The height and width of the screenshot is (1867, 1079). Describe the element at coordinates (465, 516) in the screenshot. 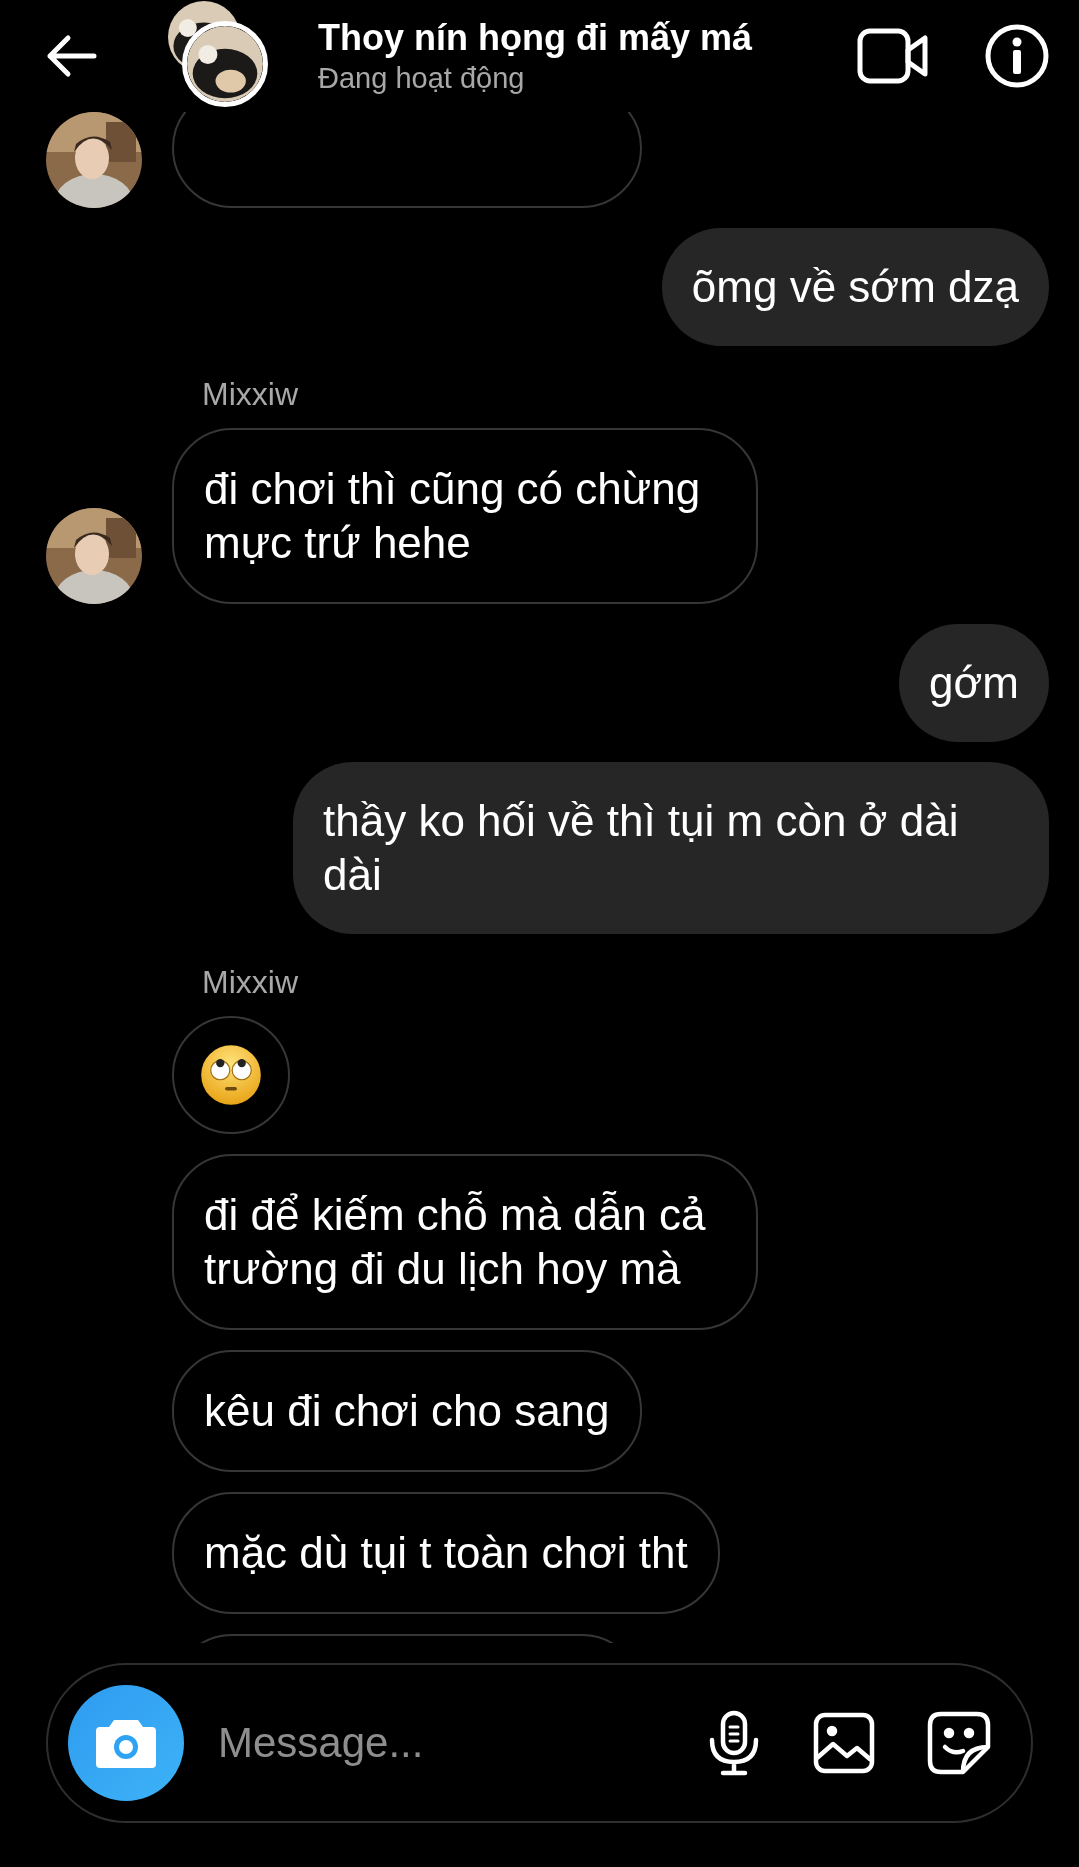

I see `message-bubble: đi chơi thì cũng có chừng mực trứ hehe` at that location.